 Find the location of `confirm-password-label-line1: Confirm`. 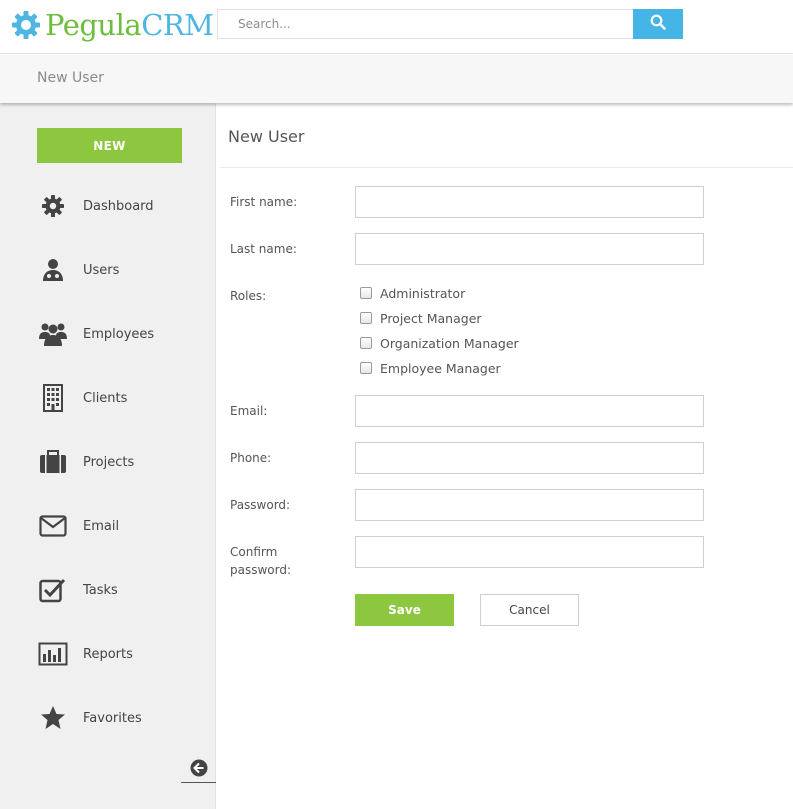

confirm-password-label-line1: Confirm is located at coordinates (254, 552).